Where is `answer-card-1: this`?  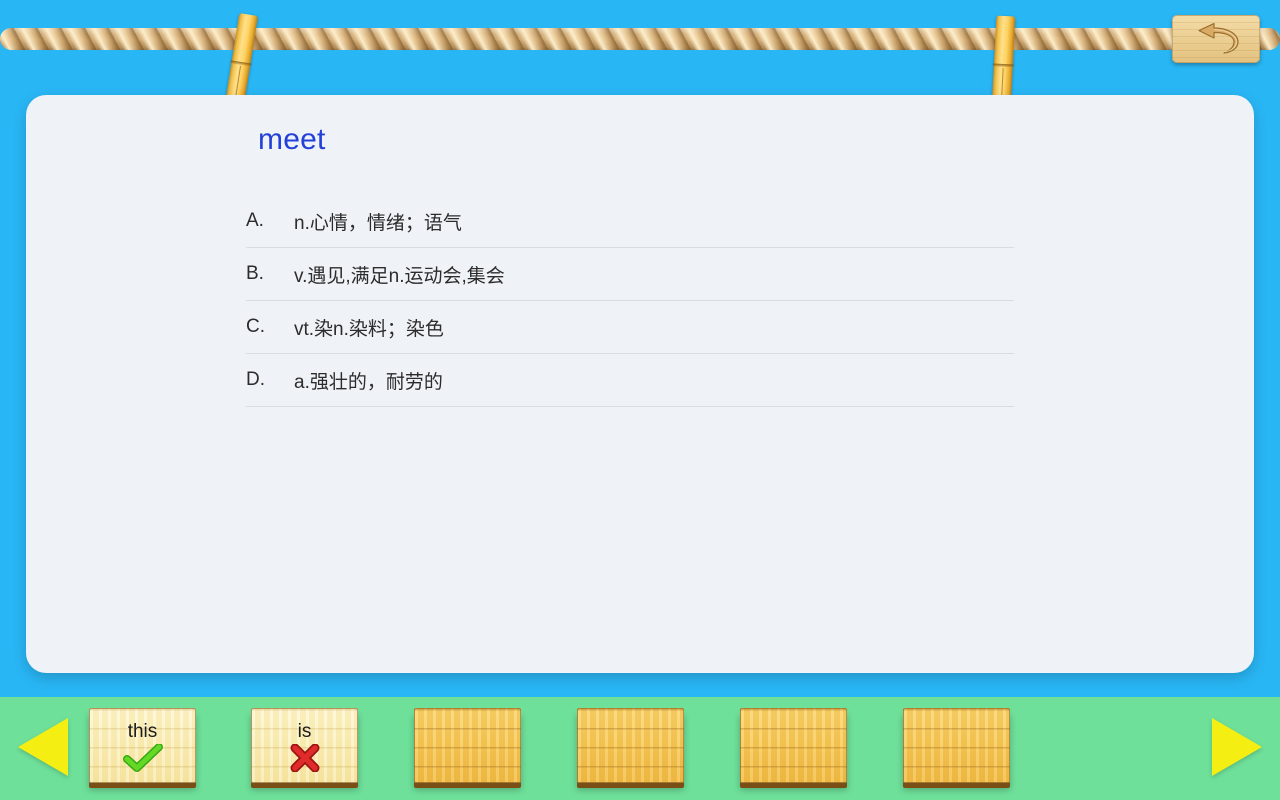
answer-card-1: this is located at coordinates (142, 745).